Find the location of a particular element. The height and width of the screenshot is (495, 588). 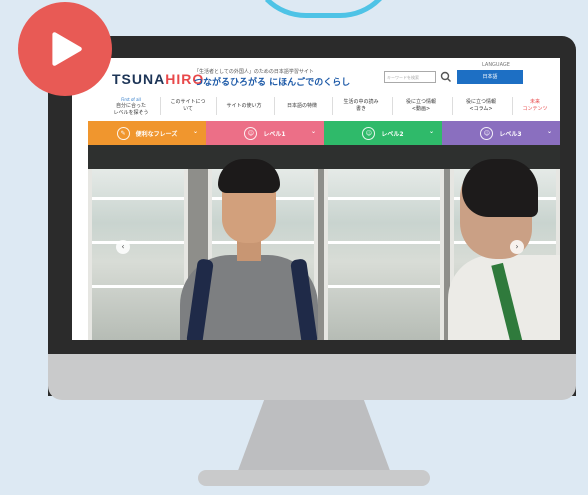

tab-useful-phrases: ✎ 便利なフレーズ ⌄ is located at coordinates (147, 133).